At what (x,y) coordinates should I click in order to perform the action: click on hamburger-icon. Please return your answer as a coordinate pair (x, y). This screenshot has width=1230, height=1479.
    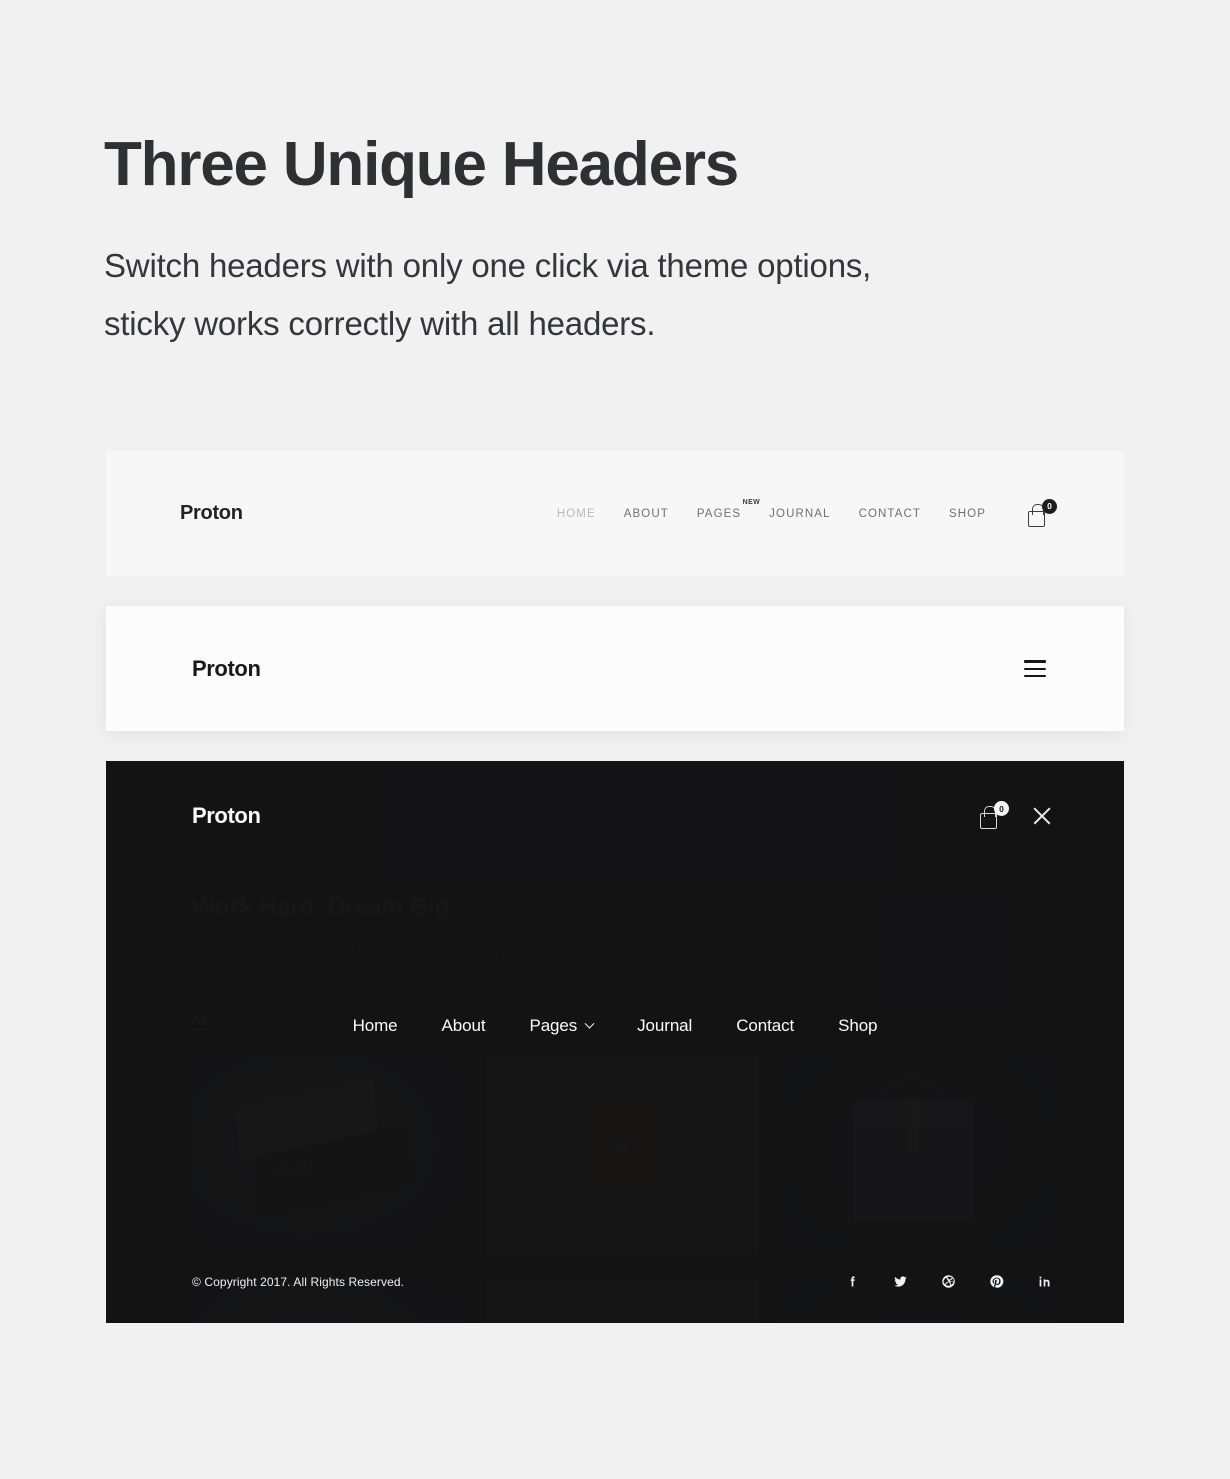
    Looking at the image, I should click on (1035, 668).